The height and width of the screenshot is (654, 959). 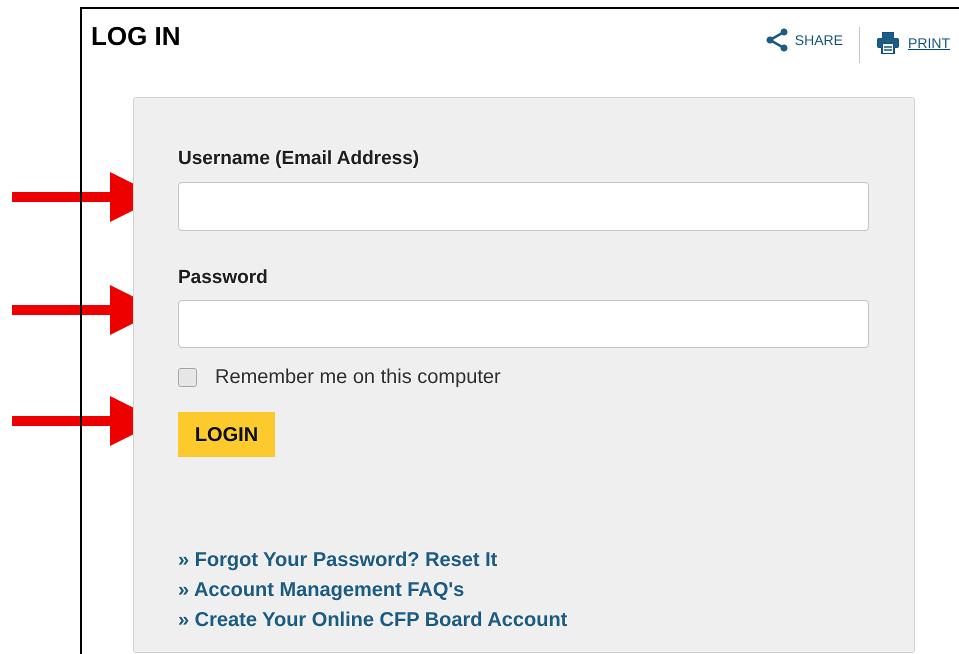 I want to click on help-link: » Forgot Your Password? Reset It, so click(x=338, y=560).